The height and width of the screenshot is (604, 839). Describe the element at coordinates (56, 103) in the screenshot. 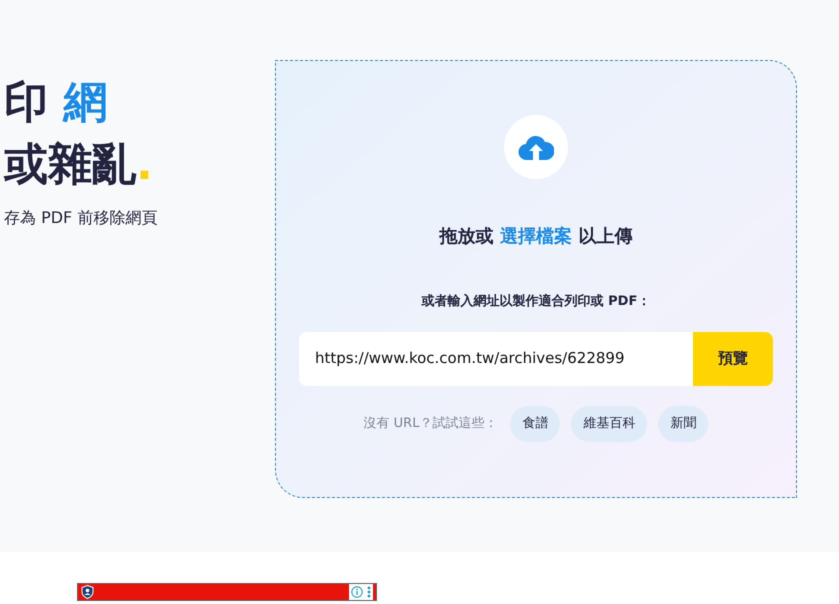

I see `headline: 印 網` at that location.